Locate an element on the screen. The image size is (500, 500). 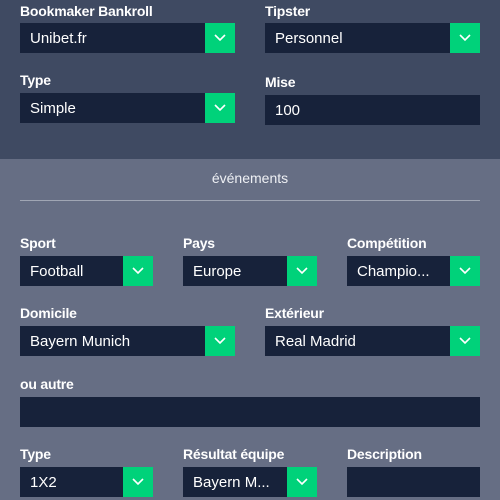
tipster-select: Personnel is located at coordinates (372, 38).